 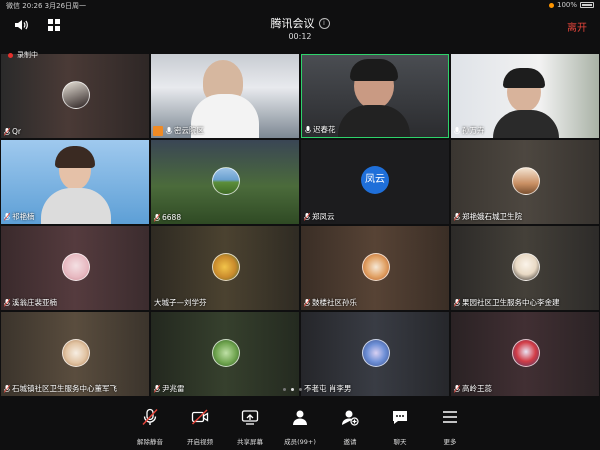 I want to click on participant-tile: 果园社区卫生服务中心李金建, so click(x=525, y=268).